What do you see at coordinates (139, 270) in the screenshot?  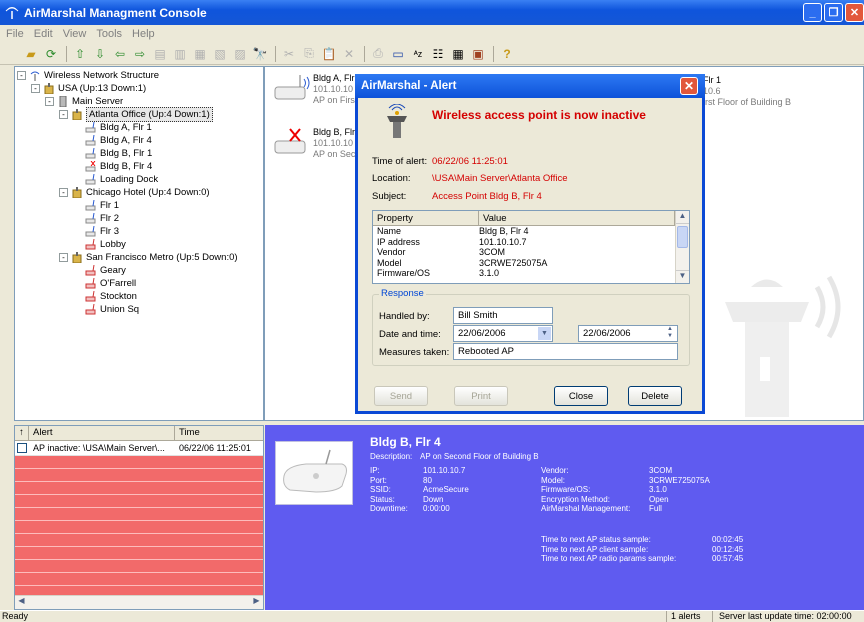 I see `tree-node: Geary` at bounding box center [139, 270].